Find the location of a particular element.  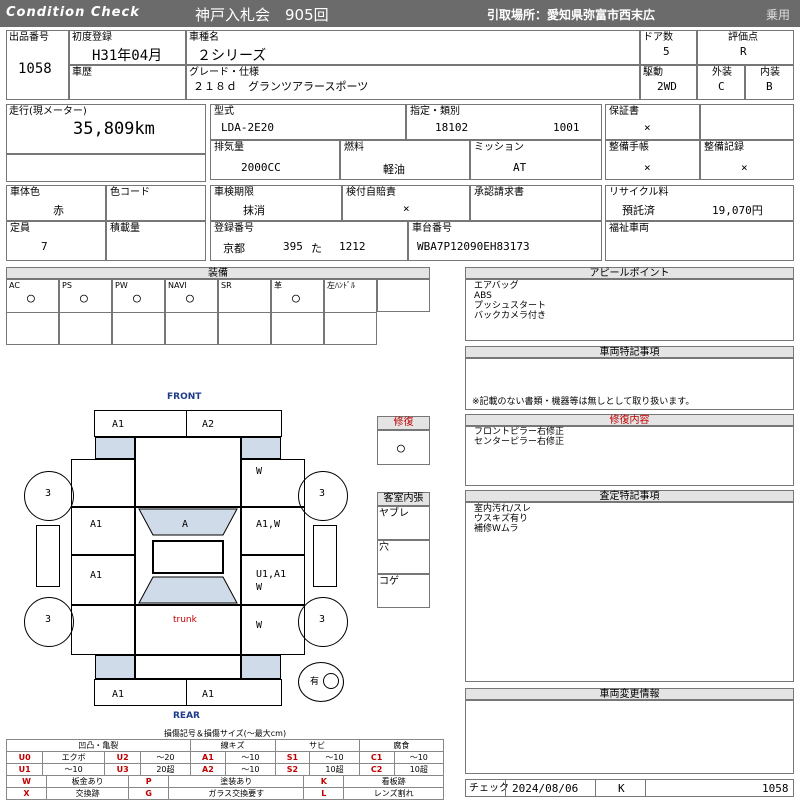

service-record: × is located at coordinates (744, 167).